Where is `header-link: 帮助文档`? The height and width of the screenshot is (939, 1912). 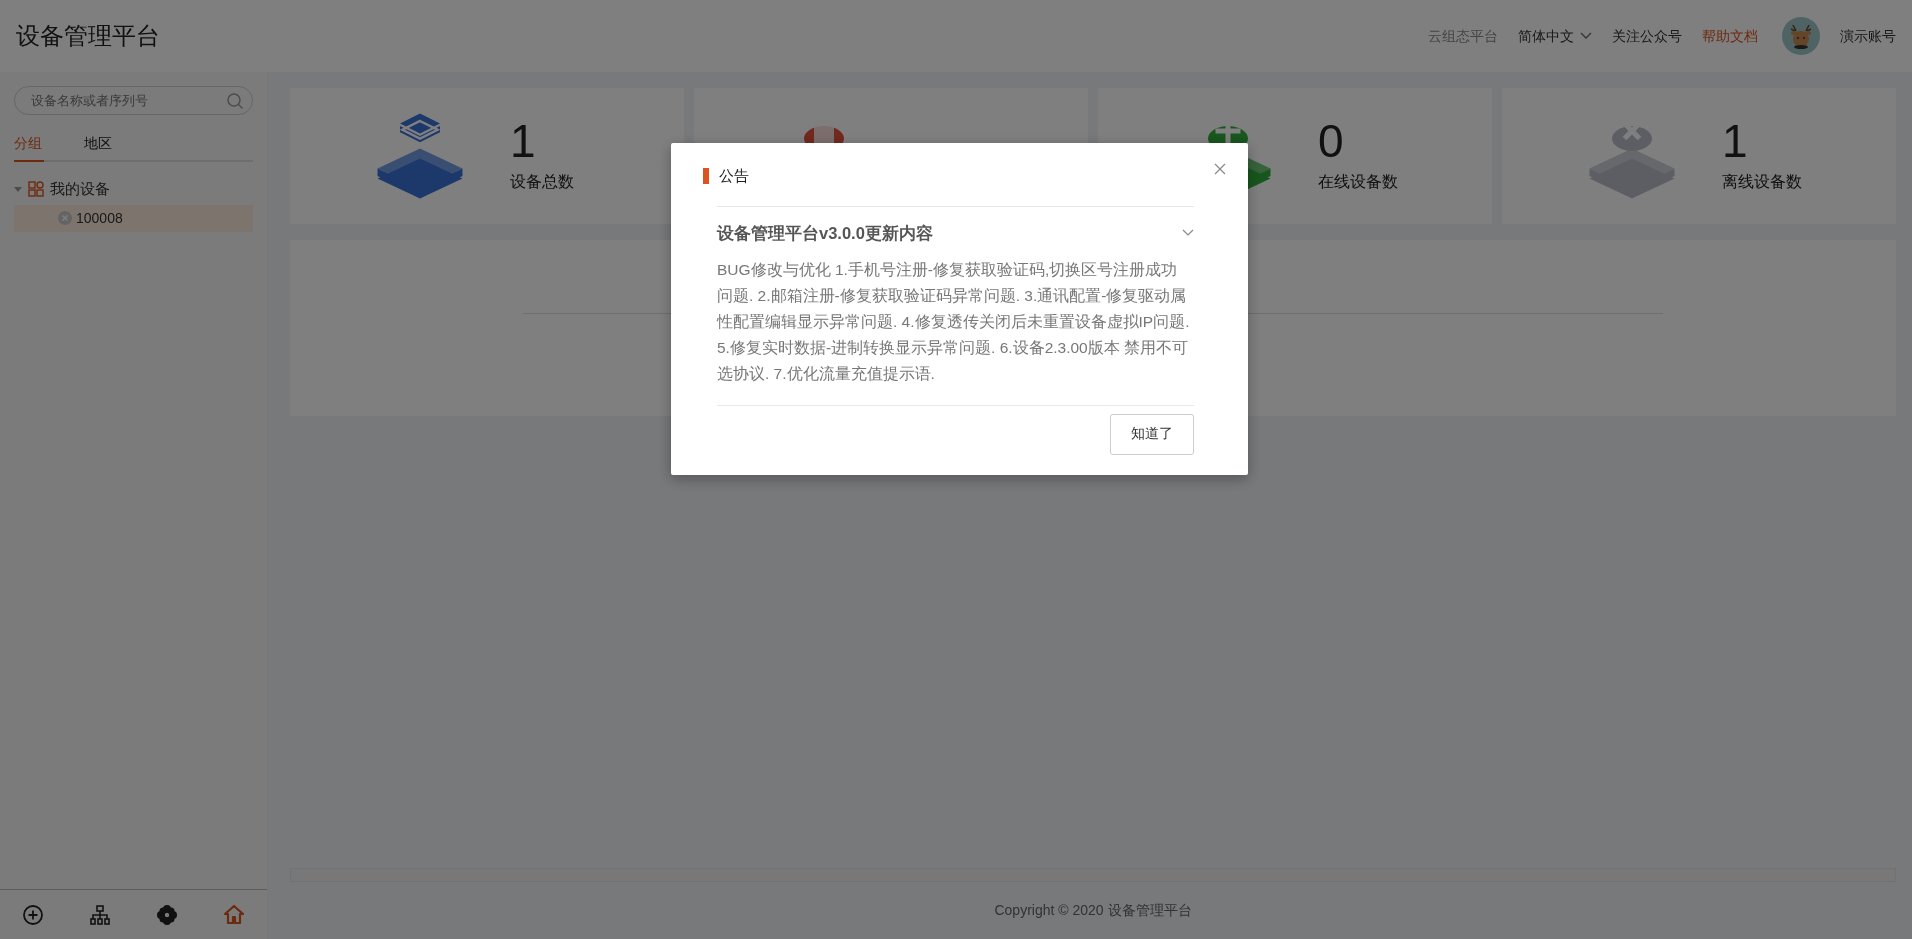
header-link: 帮助文档 is located at coordinates (1730, 36).